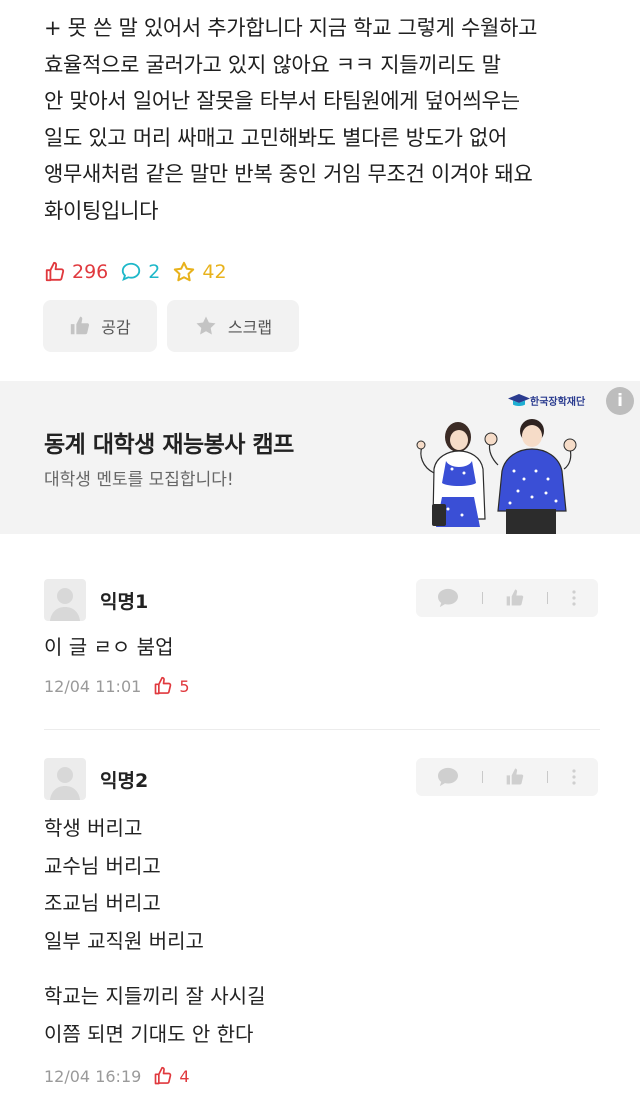 The width and height of the screenshot is (640, 1103). What do you see at coordinates (169, 445) in the screenshot?
I see `ad-title: 동계 대학생 재능봉사 캠프` at bounding box center [169, 445].